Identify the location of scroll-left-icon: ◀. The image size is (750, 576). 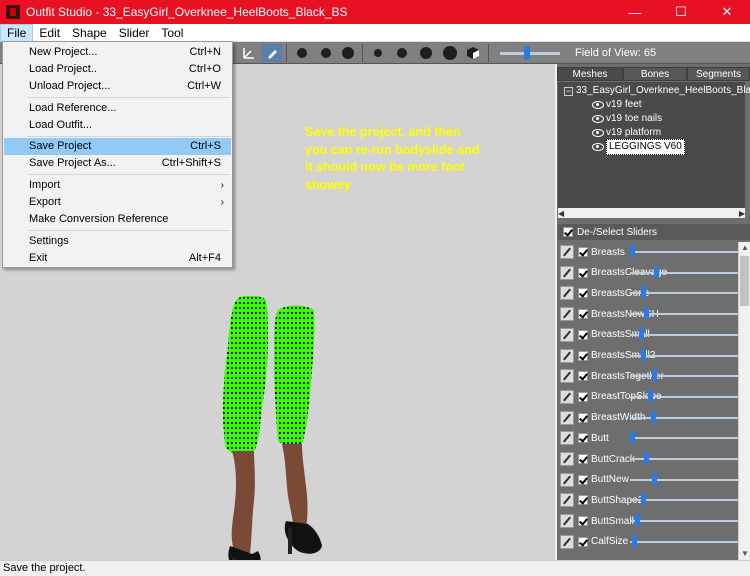
(561, 213).